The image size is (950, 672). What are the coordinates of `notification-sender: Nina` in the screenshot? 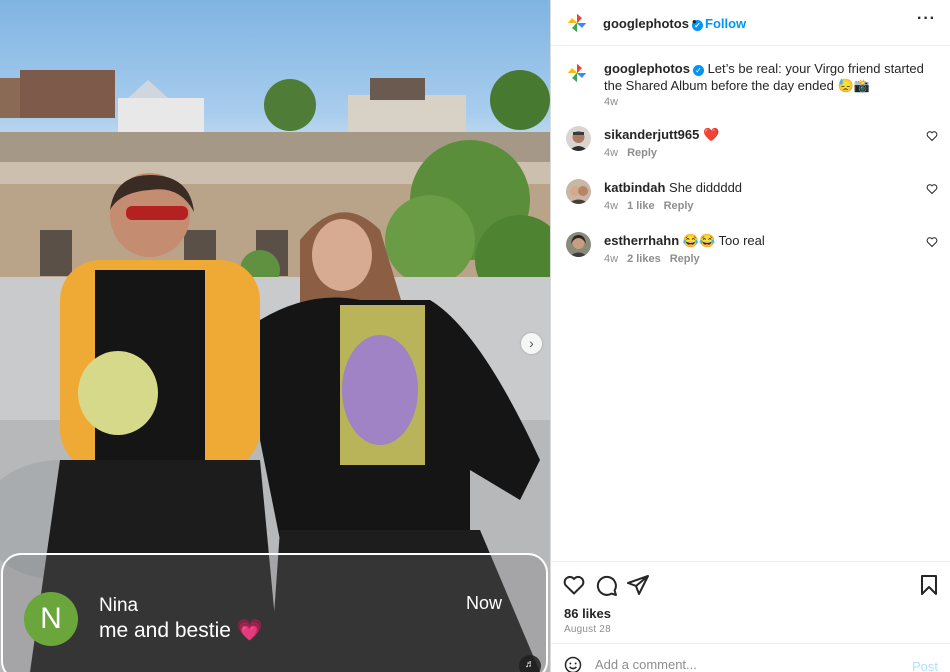 It's located at (119, 605).